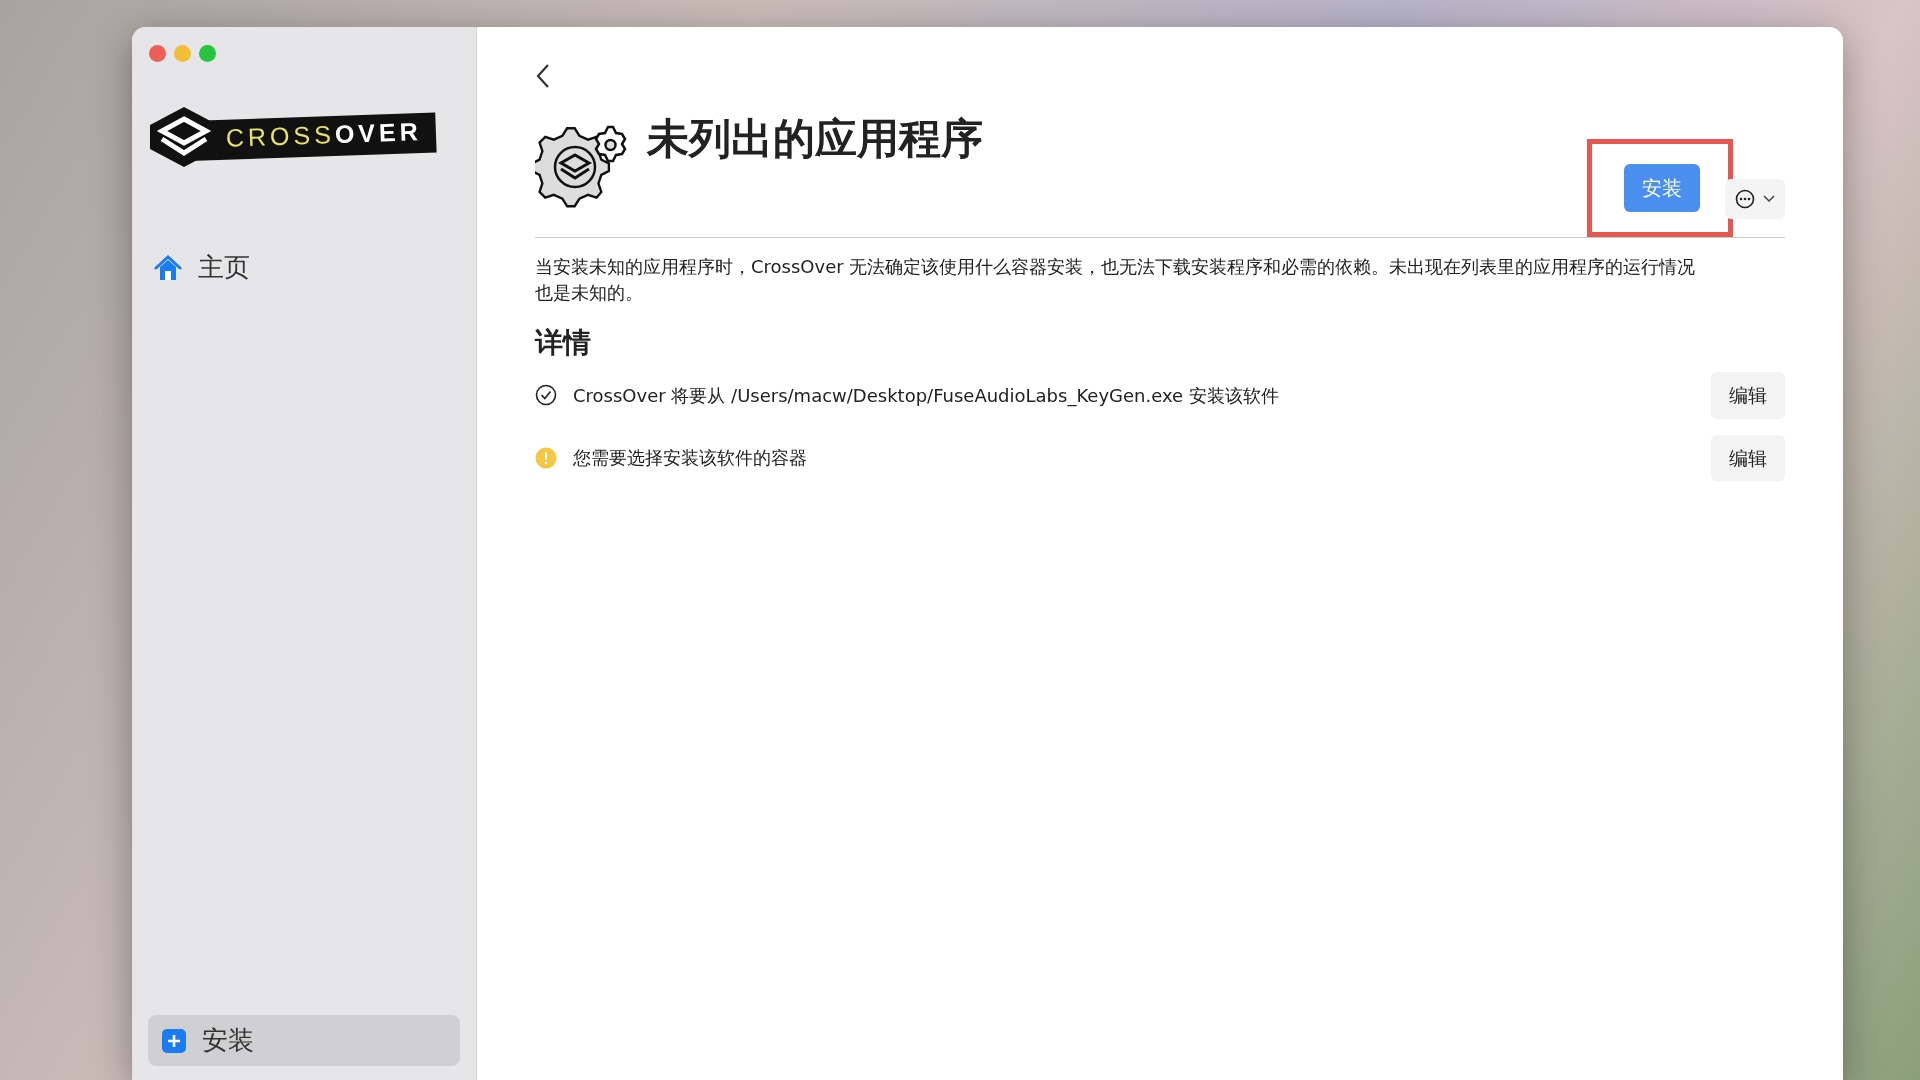 Image resolution: width=1920 pixels, height=1080 pixels. What do you see at coordinates (304, 267) in the screenshot?
I see `sidebar-item: 主页` at bounding box center [304, 267].